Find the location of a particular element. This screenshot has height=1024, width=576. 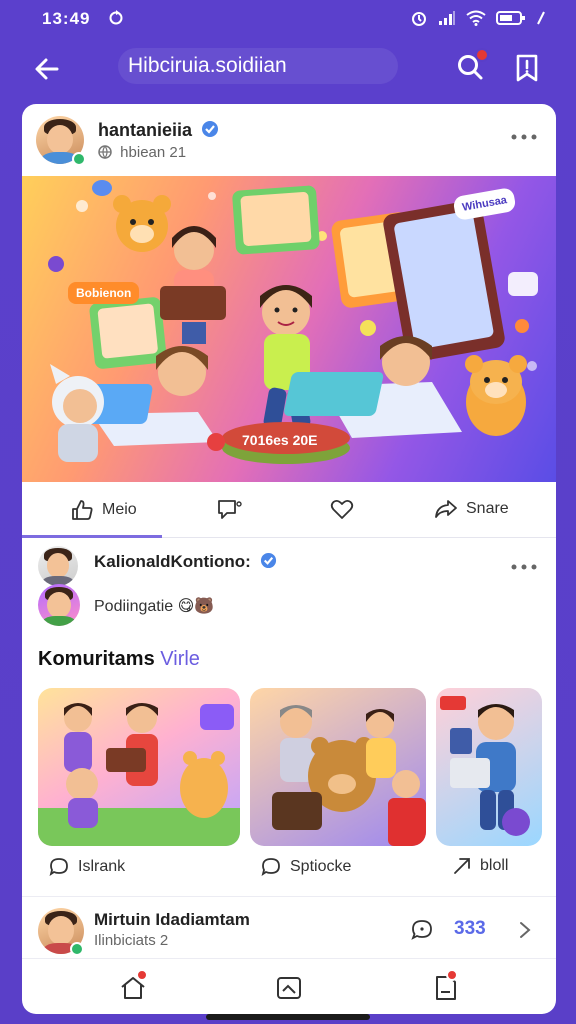

author-name-row: hantanieiia is located at coordinates (158, 130).